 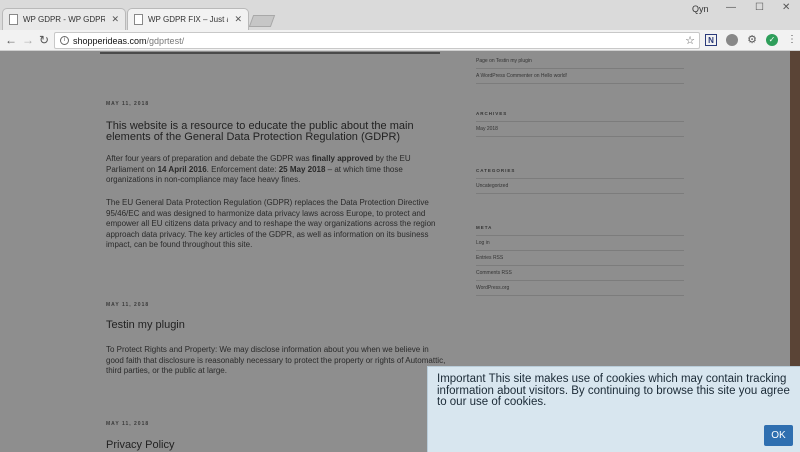 What do you see at coordinates (700, 9) in the screenshot?
I see `profile-label: Qyn` at bounding box center [700, 9].